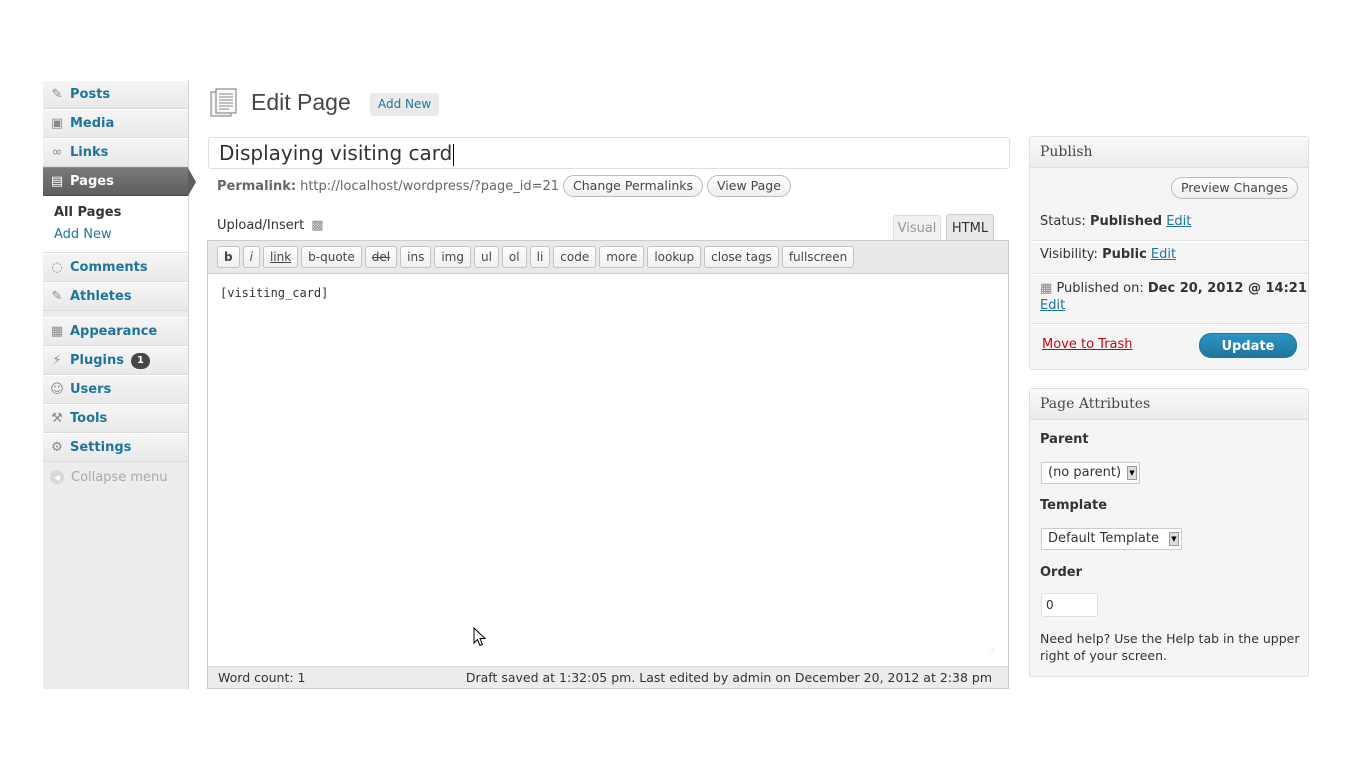  What do you see at coordinates (251, 257) in the screenshot?
I see `qt-italic-button: i` at bounding box center [251, 257].